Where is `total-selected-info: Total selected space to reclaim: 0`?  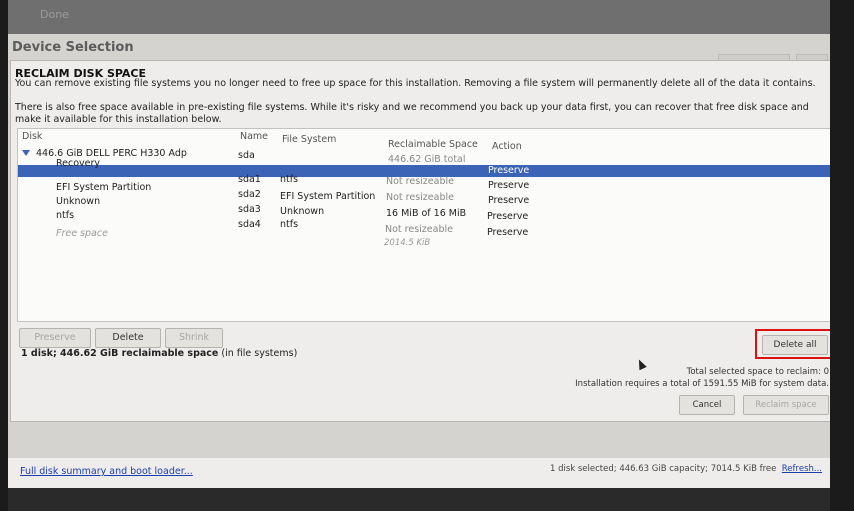
total-selected-info: Total selected space to reclaim: 0 is located at coordinates (757, 372).